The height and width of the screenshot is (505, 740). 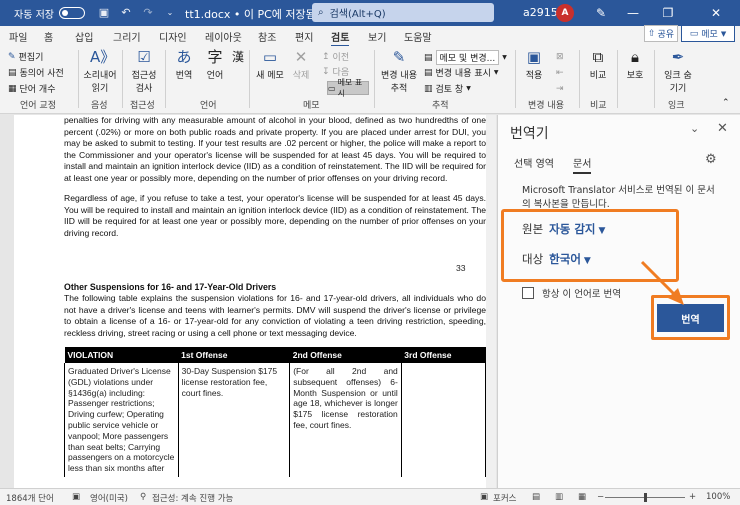 What do you see at coordinates (403, 12) in the screenshot?
I see `search-input: ⌕ 검색(Alt+Q)` at bounding box center [403, 12].